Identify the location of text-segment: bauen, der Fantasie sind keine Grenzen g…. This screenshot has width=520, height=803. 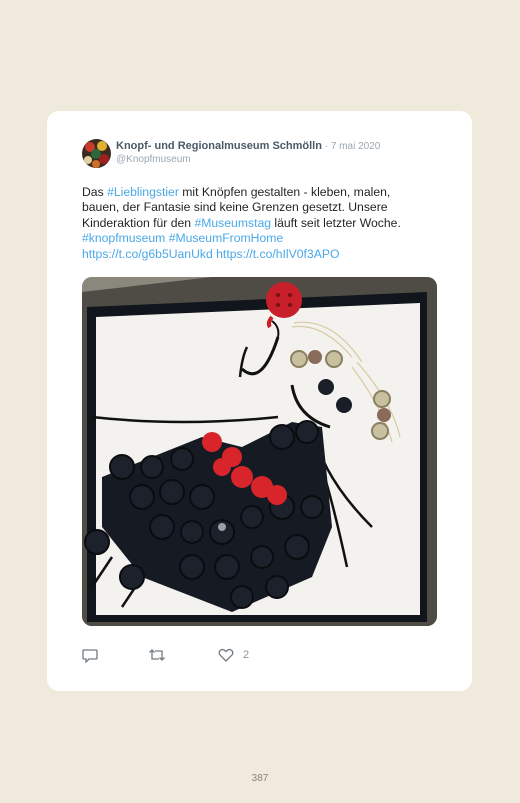
(235, 207).